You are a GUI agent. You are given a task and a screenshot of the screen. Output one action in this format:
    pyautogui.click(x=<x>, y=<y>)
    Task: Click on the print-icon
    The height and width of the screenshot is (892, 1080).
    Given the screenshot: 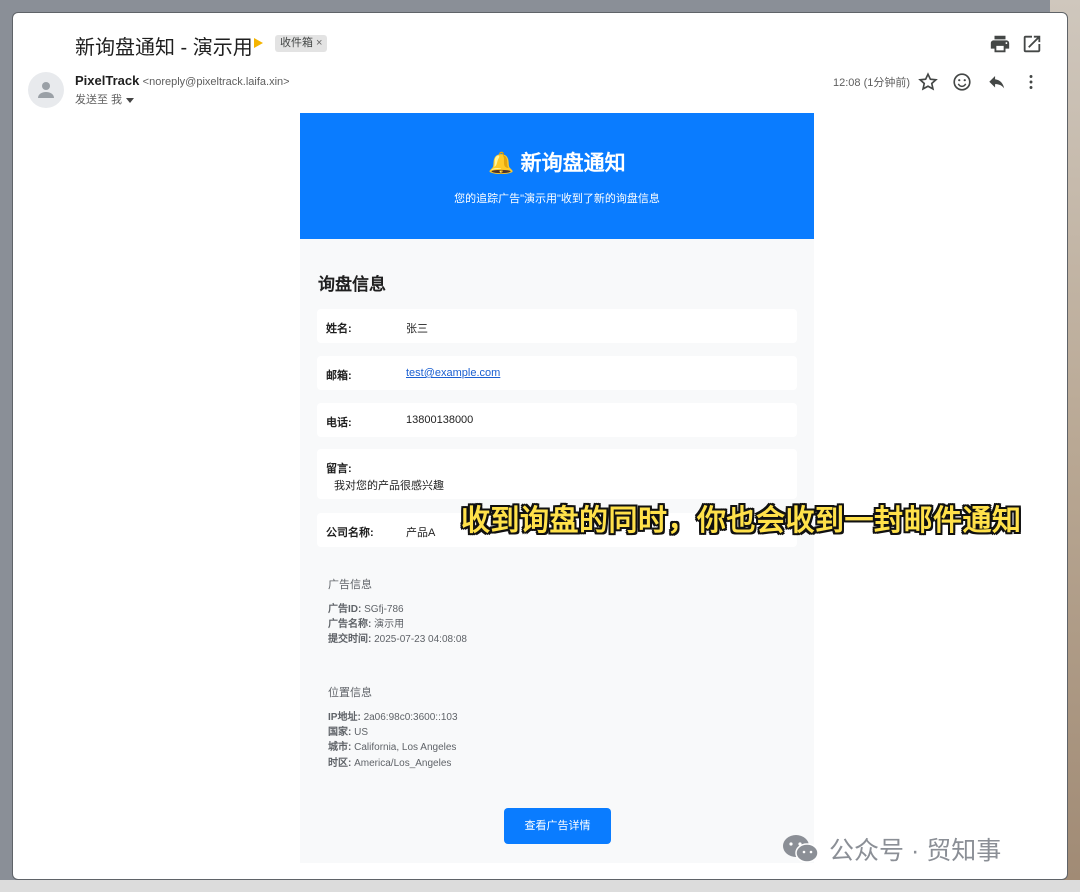 What is the action you would take?
    pyautogui.click(x=1000, y=44)
    